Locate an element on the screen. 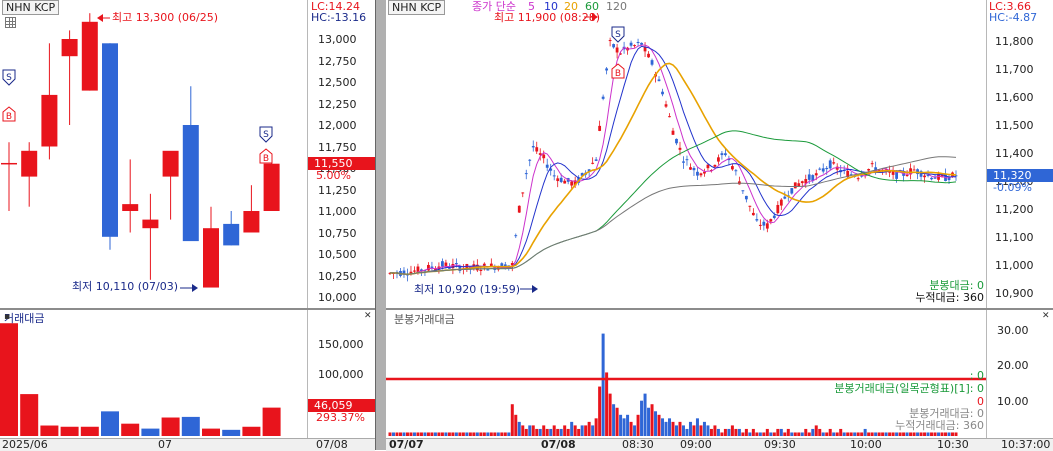 This screenshot has height=451, width=1053. daily-current-pct: 5.00% is located at coordinates (333, 175).